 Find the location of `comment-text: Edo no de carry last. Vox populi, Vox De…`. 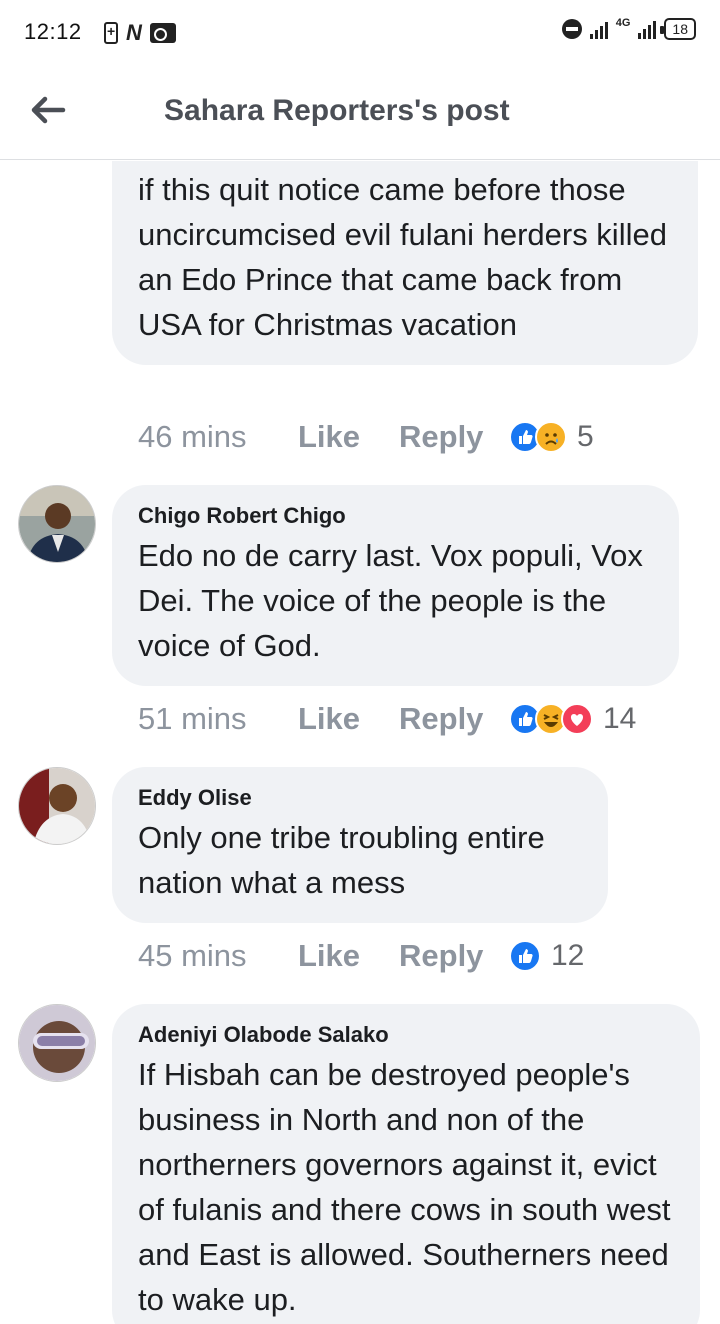

comment-text: Edo no de carry last. Vox populi, Vox De… is located at coordinates (390, 600).